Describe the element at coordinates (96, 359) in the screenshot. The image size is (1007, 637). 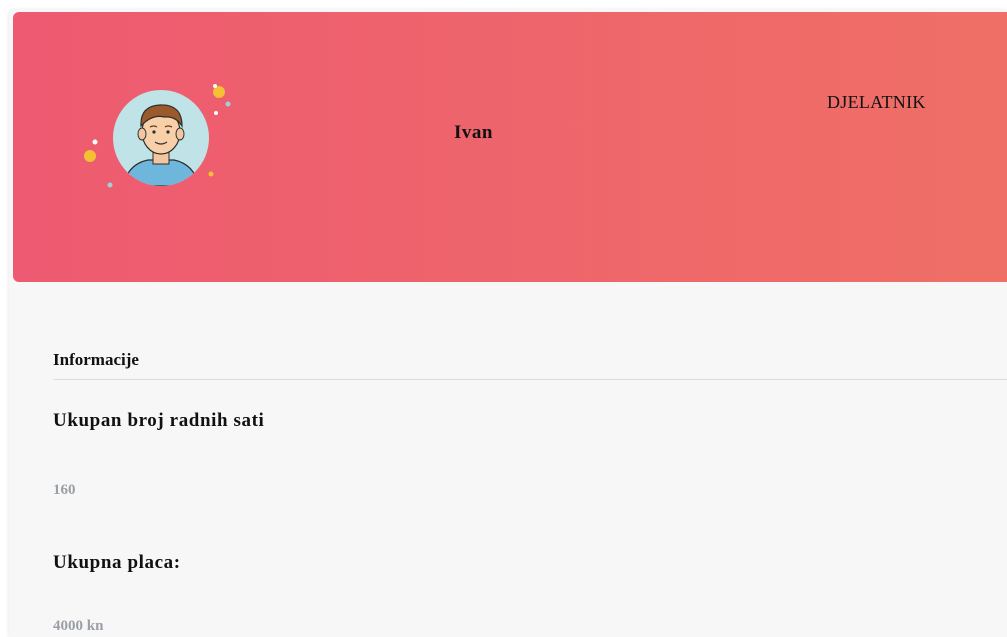
I see `section-title-informacije: Informacije` at that location.